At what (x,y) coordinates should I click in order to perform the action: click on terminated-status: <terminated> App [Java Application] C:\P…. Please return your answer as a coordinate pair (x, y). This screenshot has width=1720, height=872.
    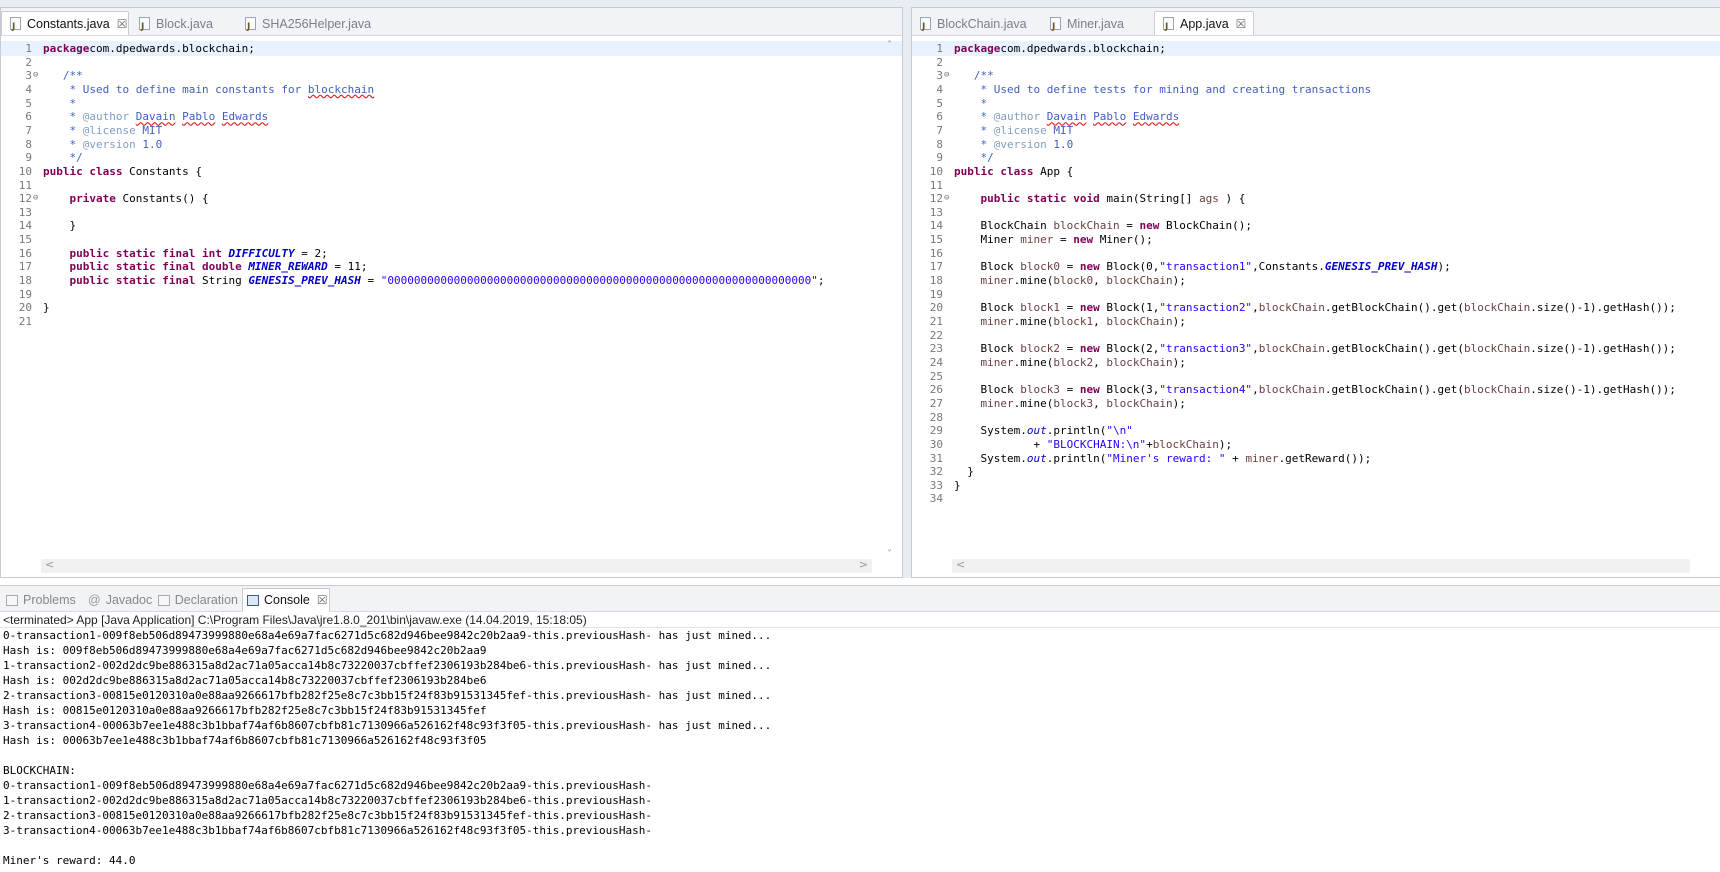
    Looking at the image, I should click on (860, 620).